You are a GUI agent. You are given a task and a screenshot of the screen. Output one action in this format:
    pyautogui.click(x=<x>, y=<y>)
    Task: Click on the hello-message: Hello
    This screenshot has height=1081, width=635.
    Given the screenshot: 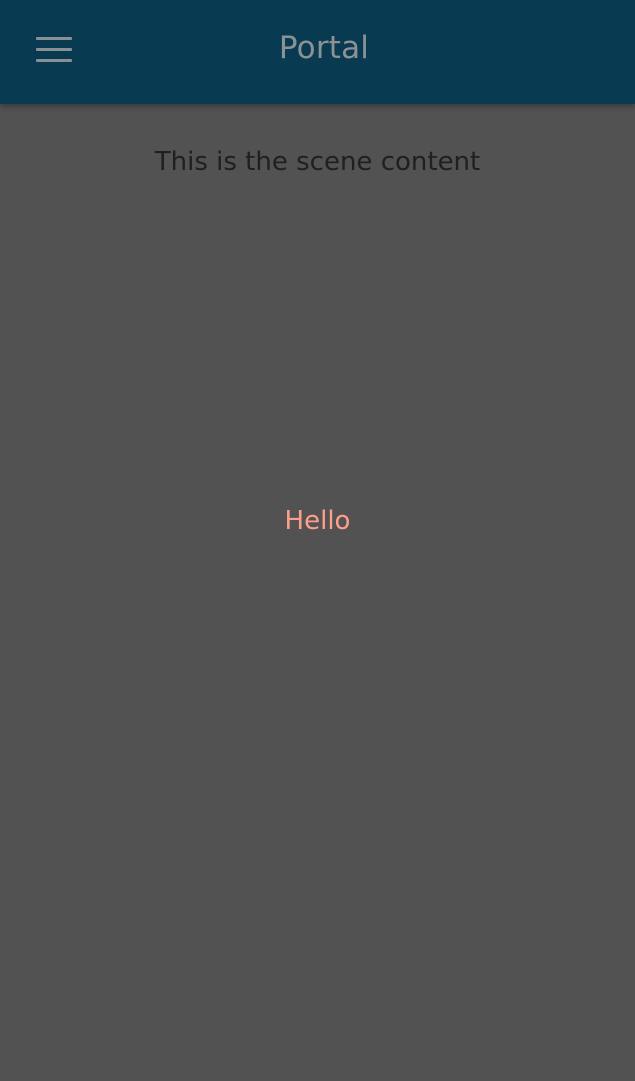 What is the action you would take?
    pyautogui.click(x=317, y=521)
    